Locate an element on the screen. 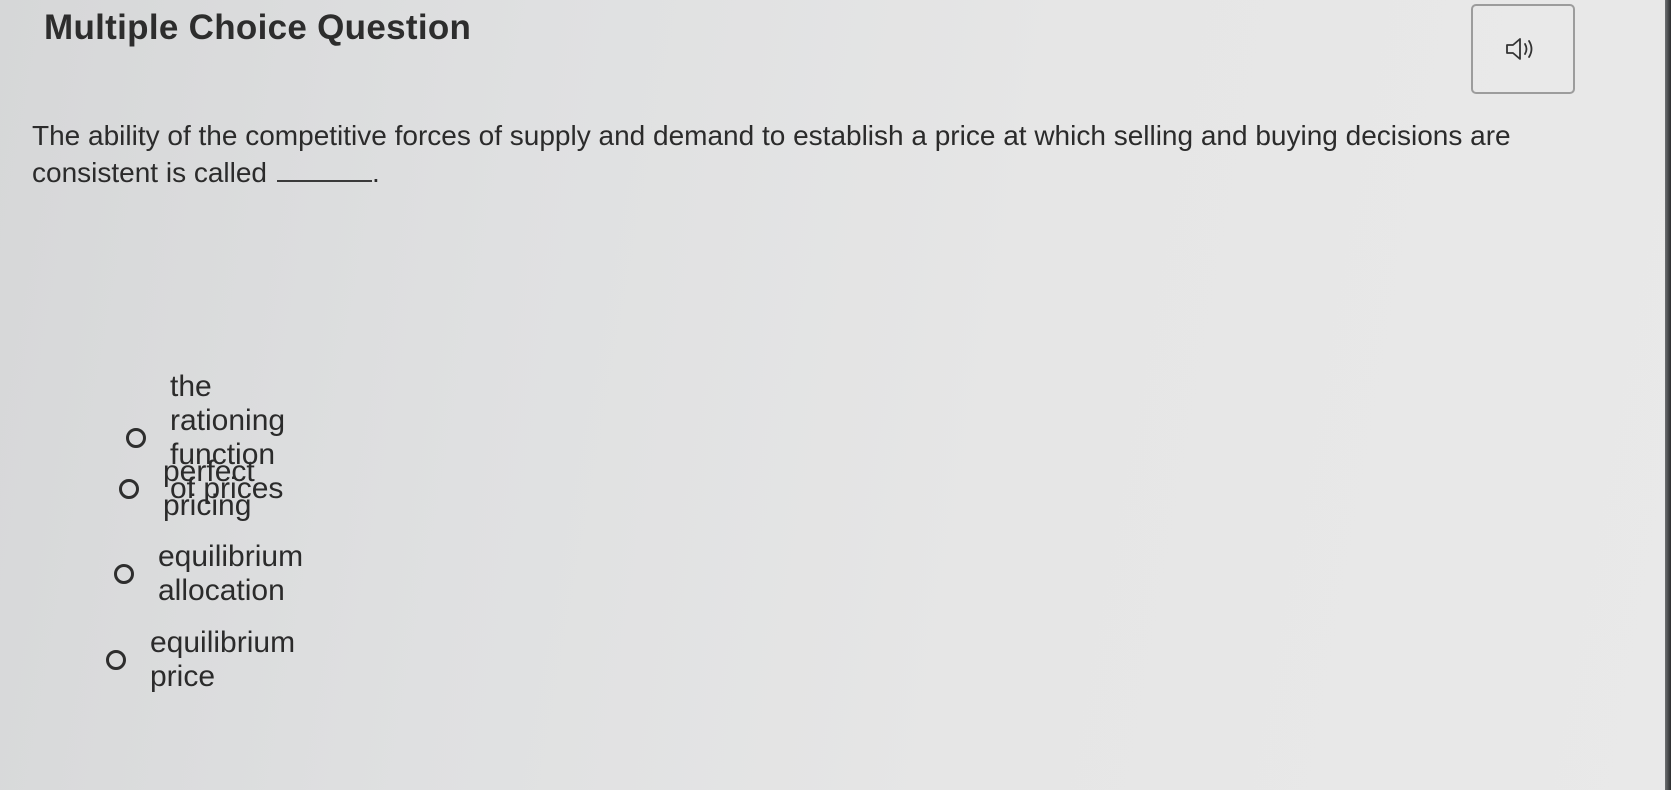 This screenshot has height=790, width=1671. option-equilibrium-price: equilibrium price is located at coordinates (200, 660).